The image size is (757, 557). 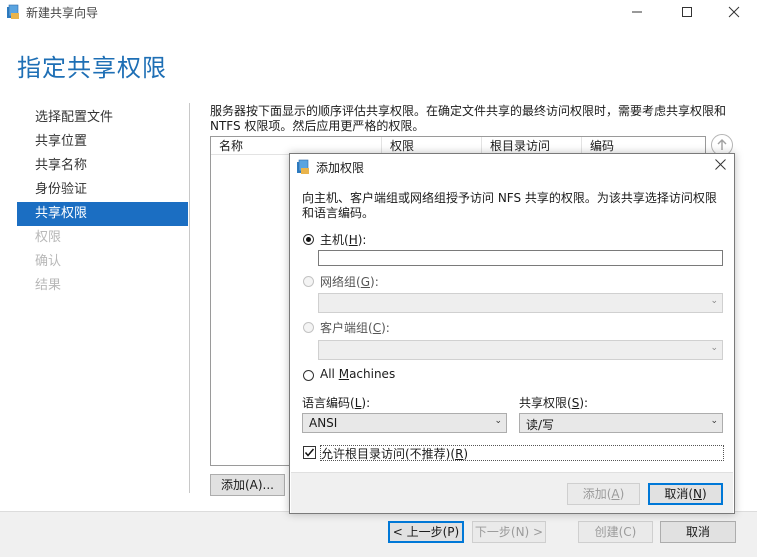 I want to click on checkmark-icon, so click(x=309, y=452).